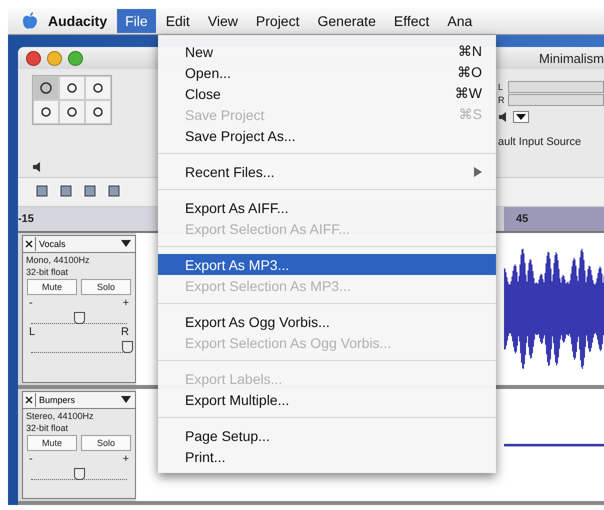 The image size is (604, 510). I want to click on menu-title: Effect, so click(412, 21).